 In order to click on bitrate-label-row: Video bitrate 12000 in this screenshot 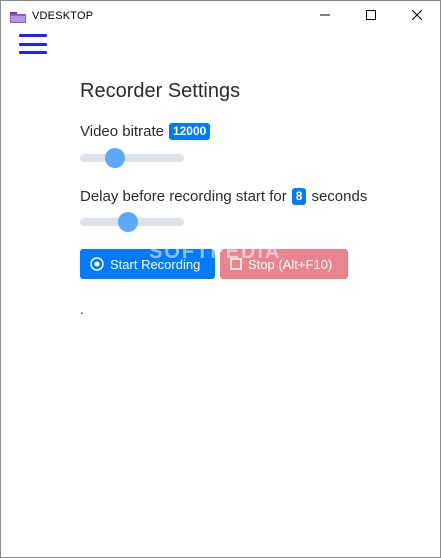, I will do `click(147, 131)`.